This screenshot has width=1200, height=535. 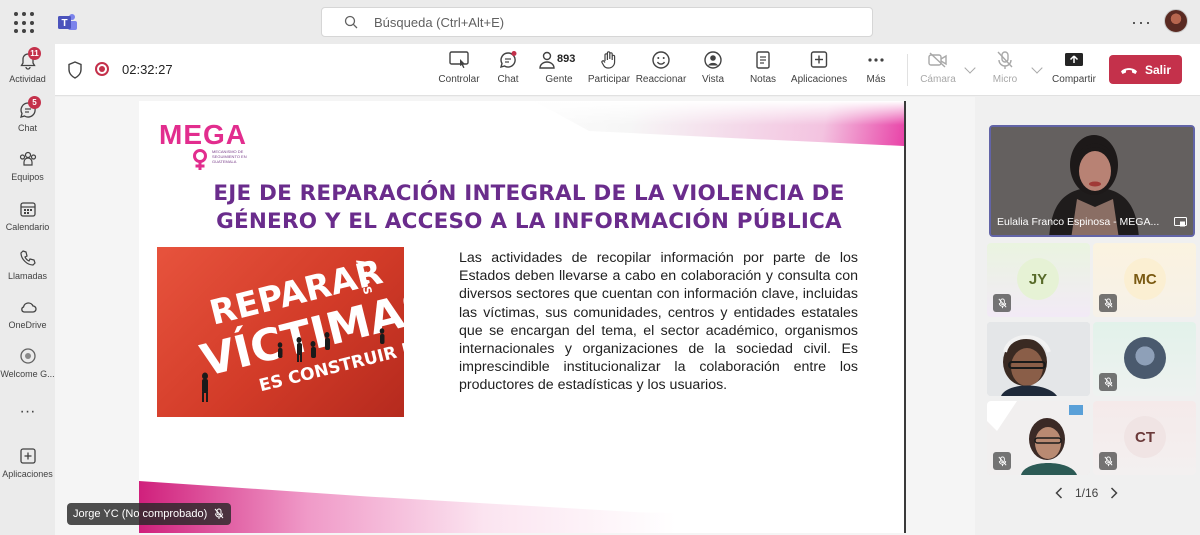 What do you see at coordinates (28, 307) in the screenshot?
I see `cloud-icon` at bounding box center [28, 307].